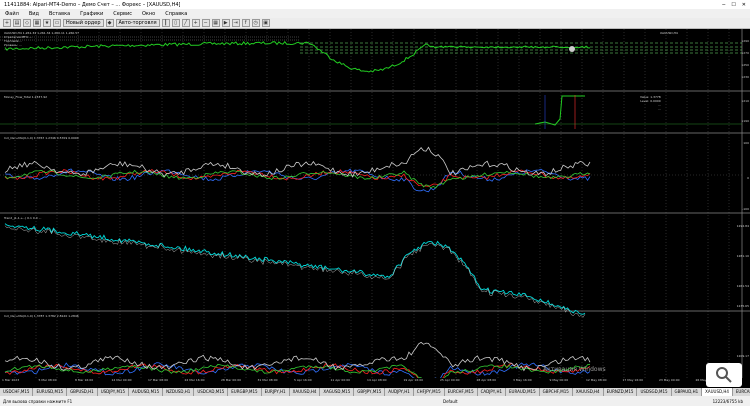 The height and width of the screenshot is (406, 750). Describe the element at coordinates (82, 392) in the screenshot. I see `chart-tab: GBPUSD,H1` at that location.